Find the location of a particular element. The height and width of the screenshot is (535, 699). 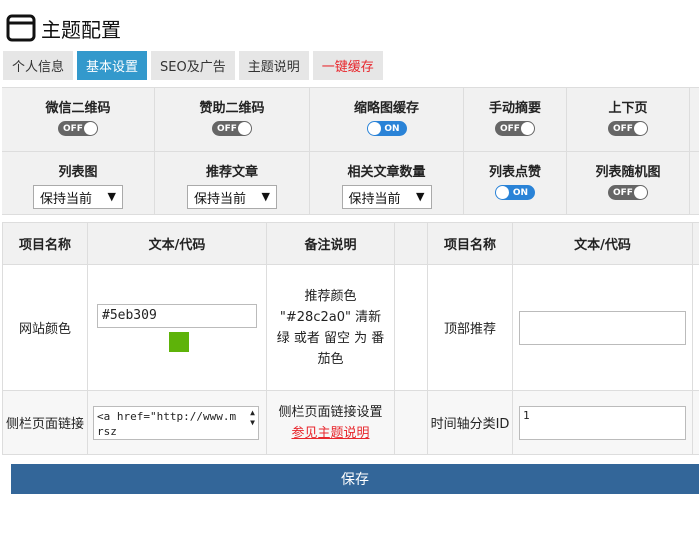

timeline-id-textarea: 1 is located at coordinates (602, 422).